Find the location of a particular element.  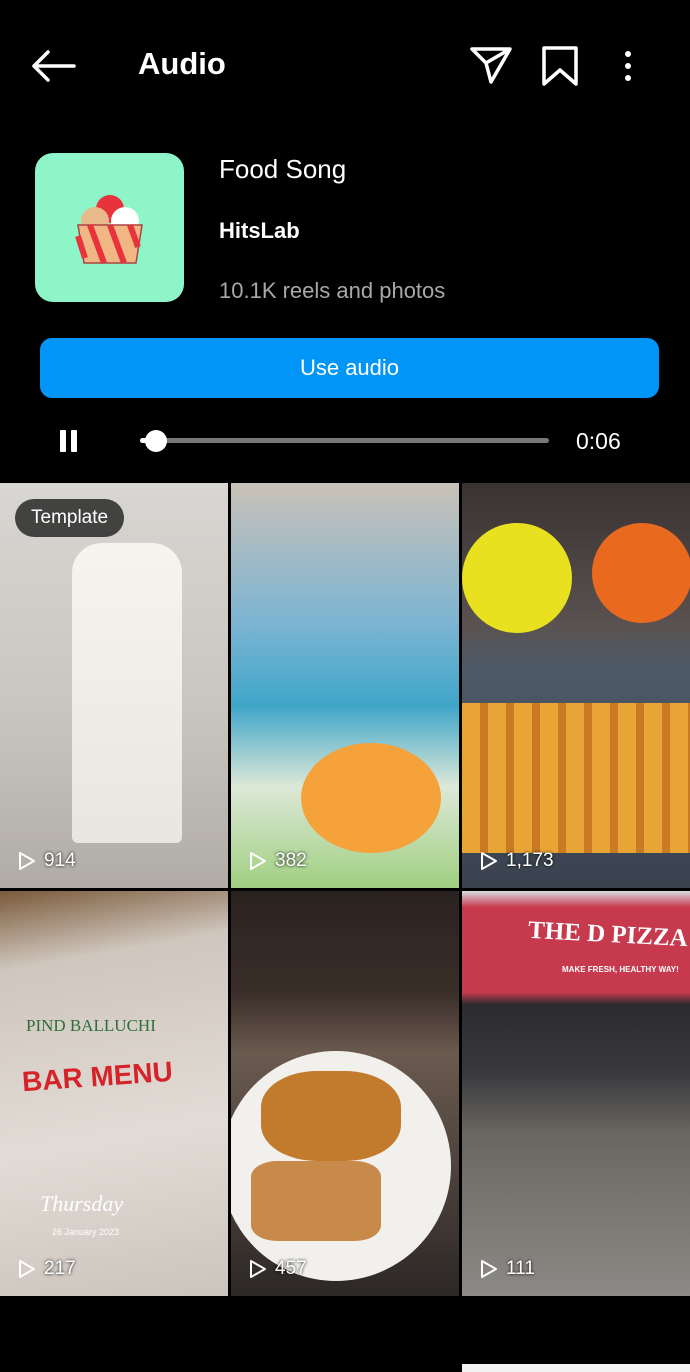

photo-text: 26 January 2023 is located at coordinates (86, 1232).